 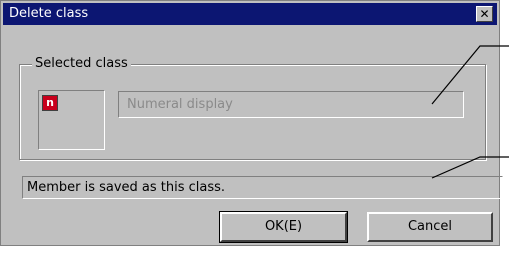 What do you see at coordinates (430, 227) in the screenshot?
I see `cancel-button: Cancel` at bounding box center [430, 227].